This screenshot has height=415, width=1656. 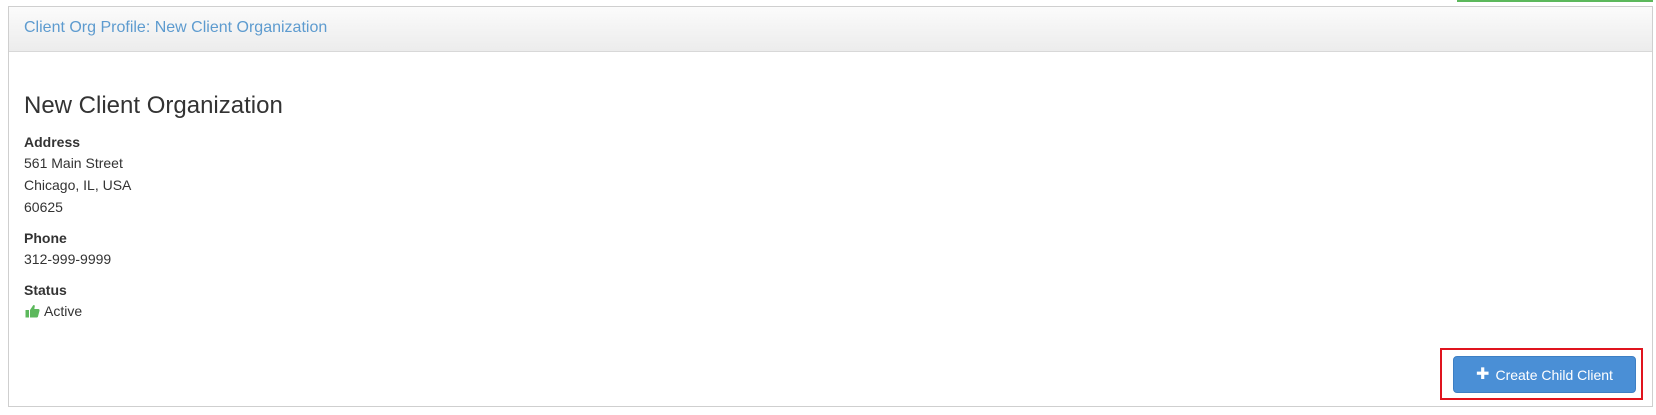 I want to click on address-line3: 60625, so click(x=43, y=207).